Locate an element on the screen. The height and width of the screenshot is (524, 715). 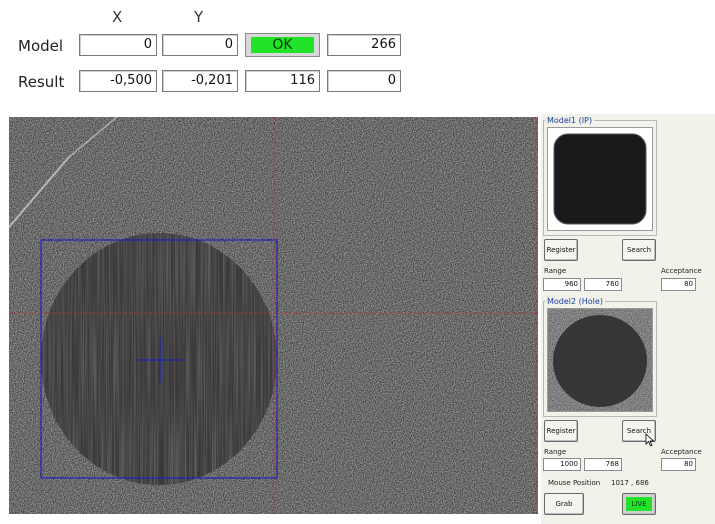
model-x-field: 0 is located at coordinates (118, 45).